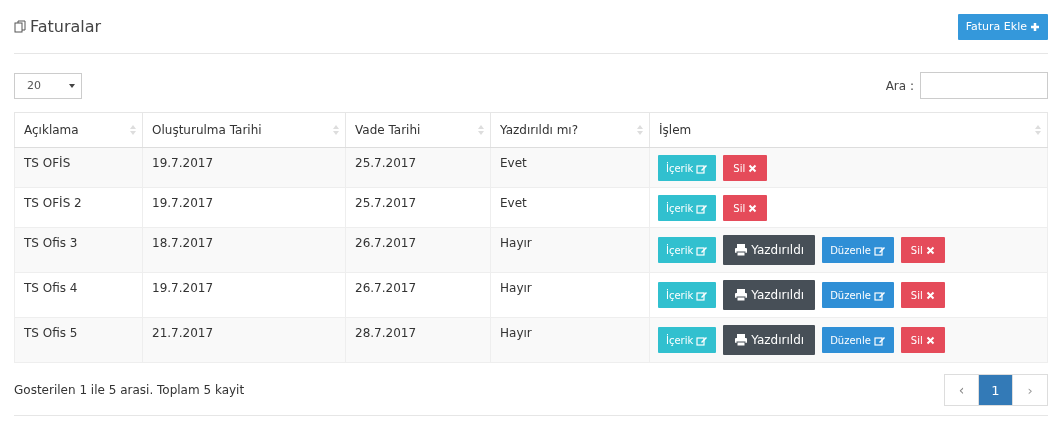 The height and width of the screenshot is (426, 1057). What do you see at coordinates (66, 26) in the screenshot?
I see `page-title: Faturalar` at bounding box center [66, 26].